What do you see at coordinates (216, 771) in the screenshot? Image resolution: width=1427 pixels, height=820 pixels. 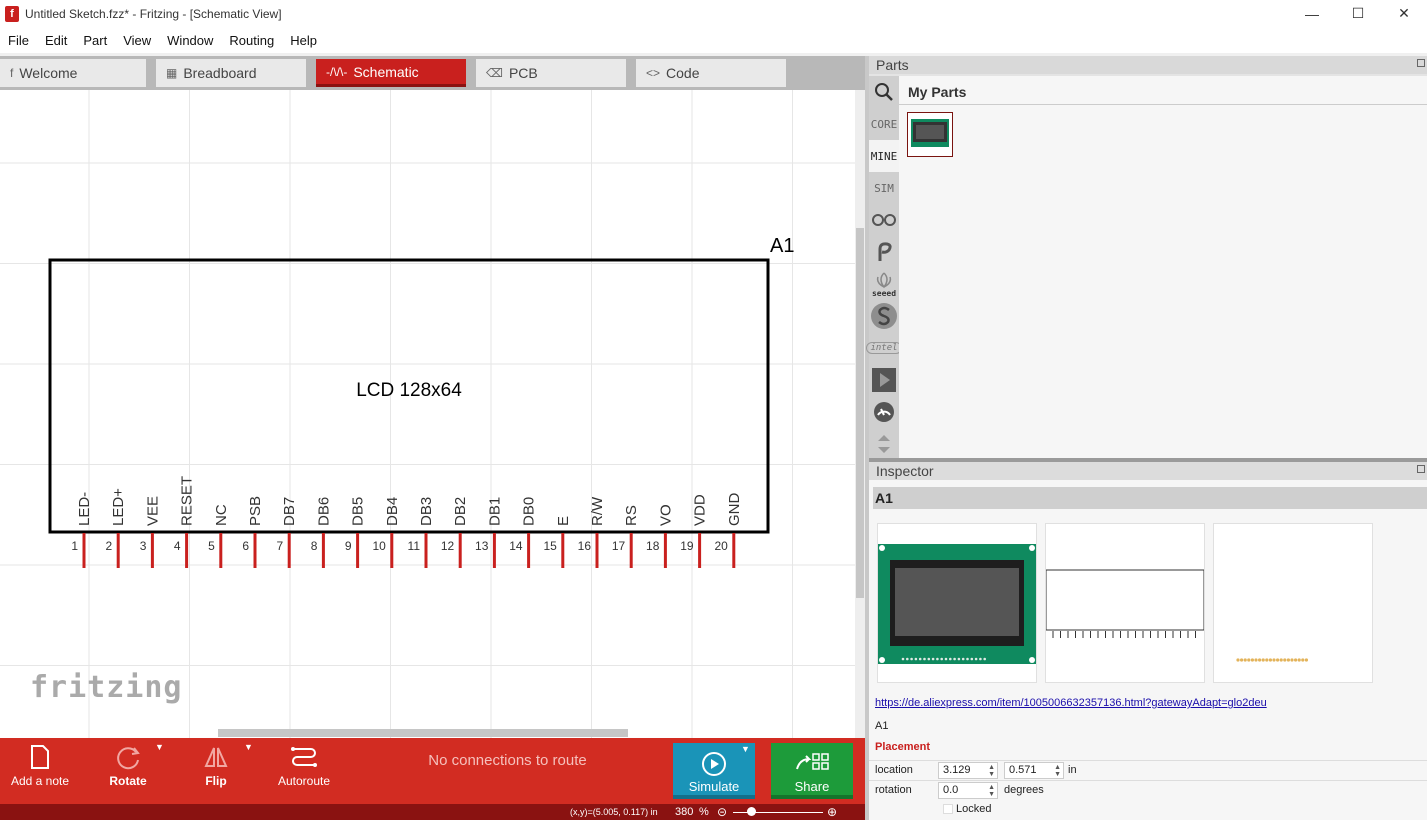 I see `flip-button: Flip` at bounding box center [216, 771].